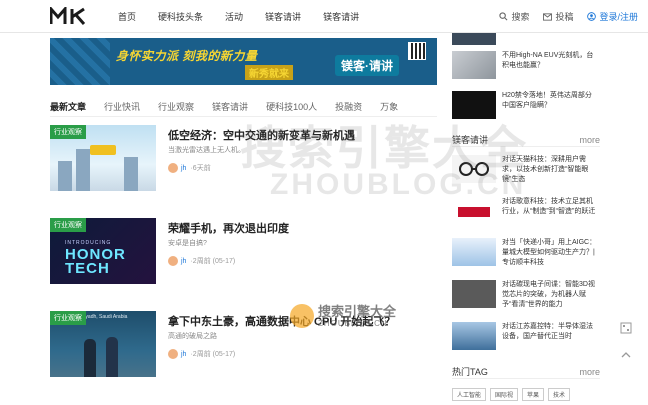  I want to click on sidebar-interview-item: 对话歌意科技：技术立足其机行业，从“制造”到“智造”的跃迁, so click(526, 211).